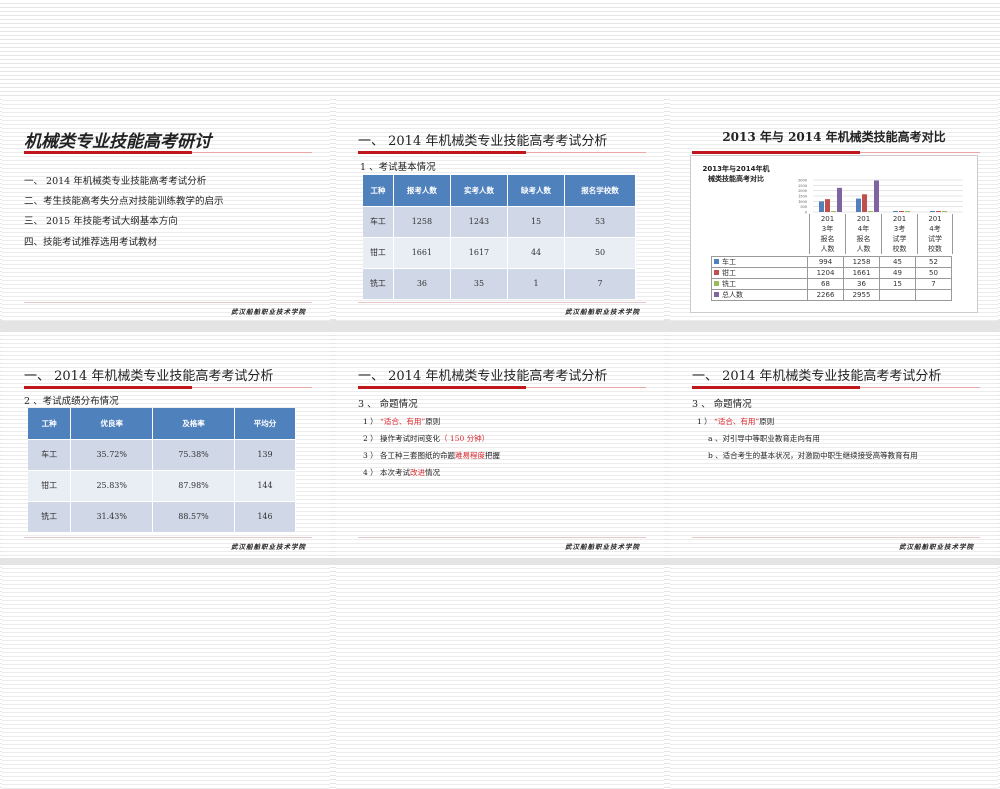 The height and width of the screenshot is (789, 1000). What do you see at coordinates (479, 222) in the screenshot?
I see `cell: 1243` at bounding box center [479, 222].